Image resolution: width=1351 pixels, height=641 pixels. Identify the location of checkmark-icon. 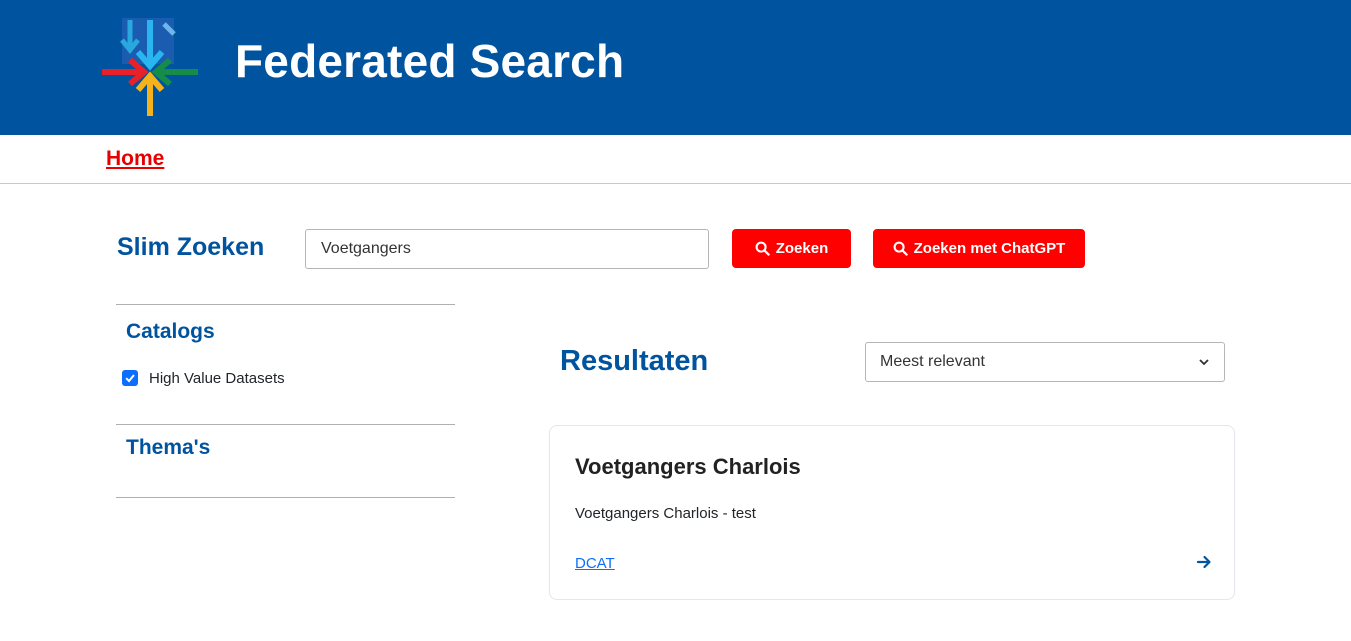
(130, 378).